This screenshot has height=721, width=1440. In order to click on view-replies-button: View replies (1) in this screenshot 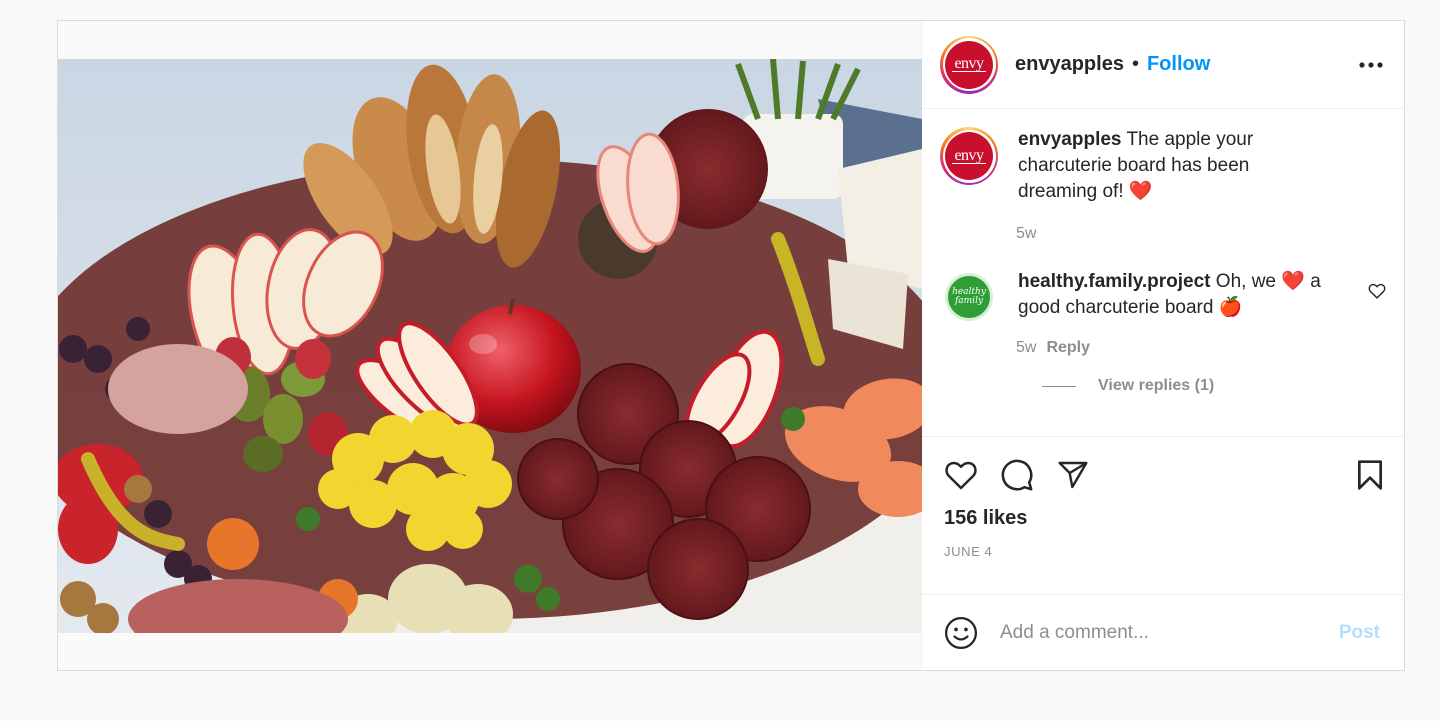, I will do `click(1214, 386)`.